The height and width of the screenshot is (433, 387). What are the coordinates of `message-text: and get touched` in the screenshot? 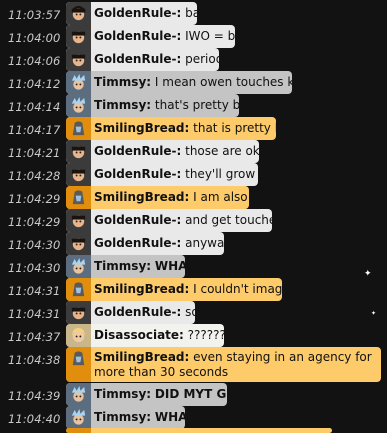 It's located at (228, 220).